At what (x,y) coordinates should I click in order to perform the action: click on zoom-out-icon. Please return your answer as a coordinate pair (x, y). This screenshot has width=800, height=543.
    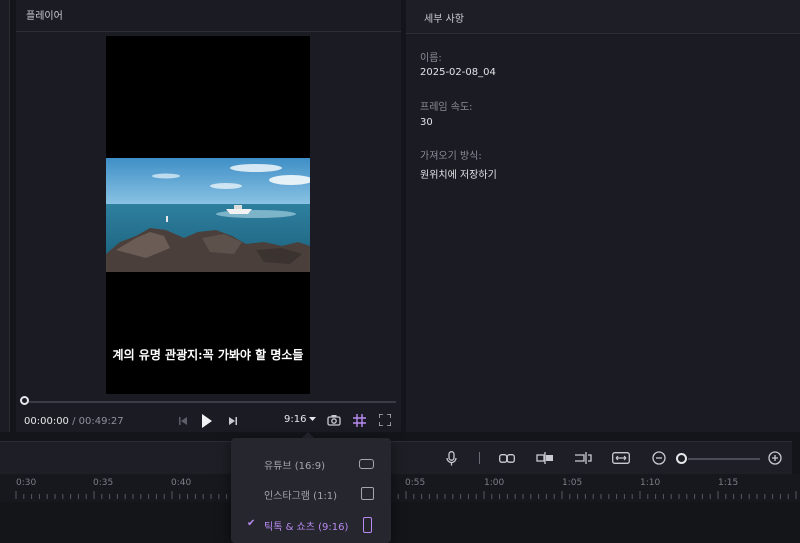
    Looking at the image, I should click on (659, 458).